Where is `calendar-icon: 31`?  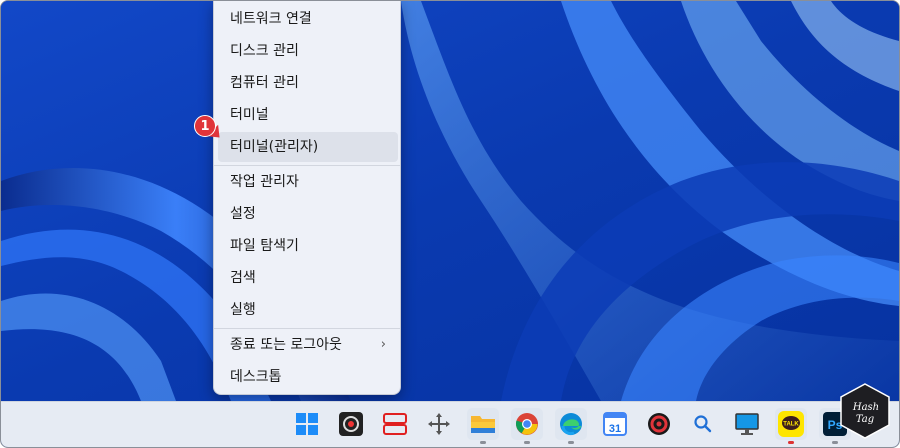 calendar-icon: 31 is located at coordinates (615, 424).